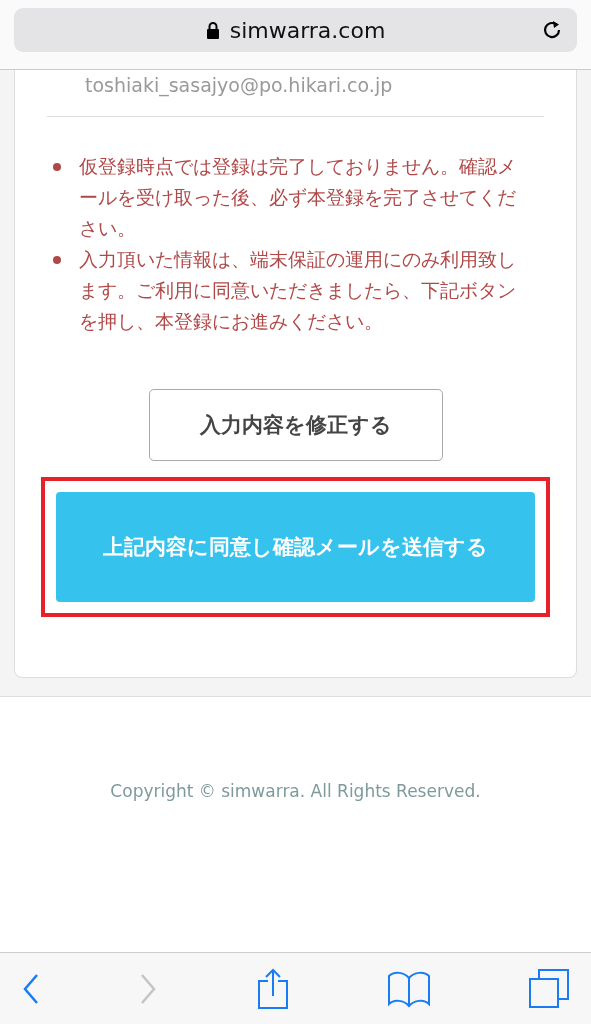 This screenshot has height=1024, width=591. Describe the element at coordinates (239, 85) in the screenshot. I see `email-text: toshiaki_sasajyo@po.hikari.co.jp` at that location.